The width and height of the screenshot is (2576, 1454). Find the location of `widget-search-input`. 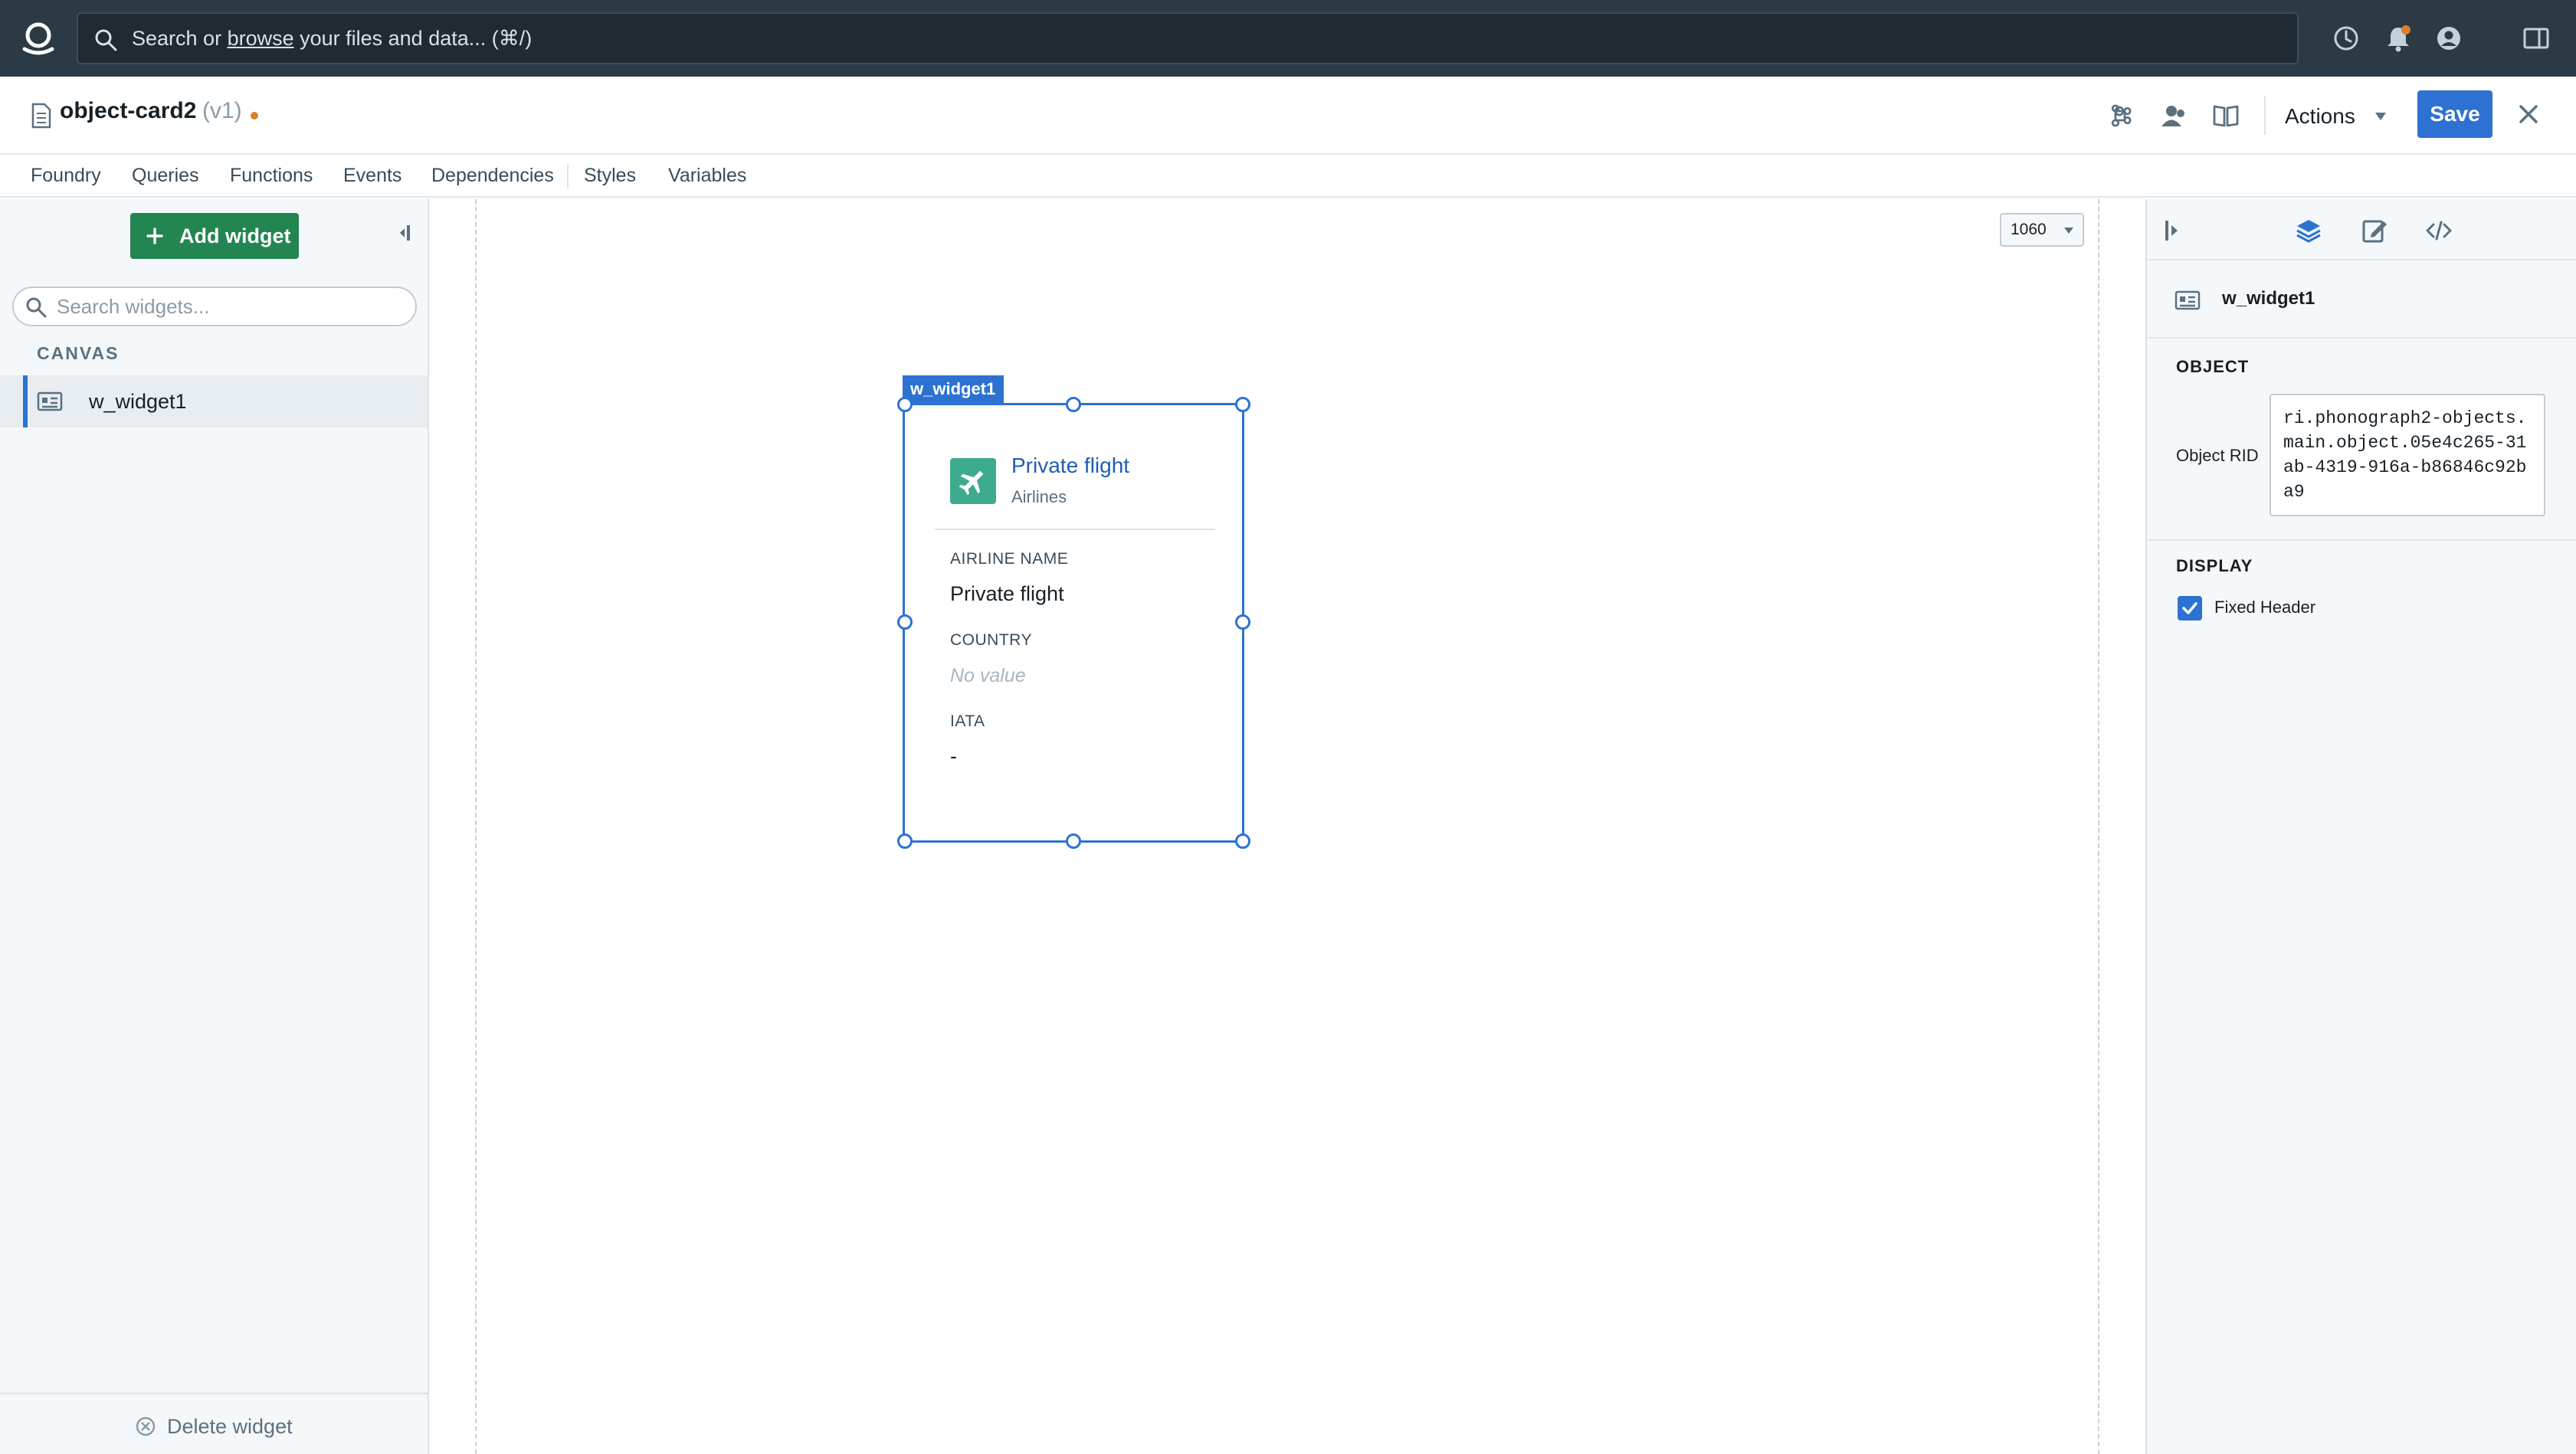

widget-search-input is located at coordinates (229, 306).